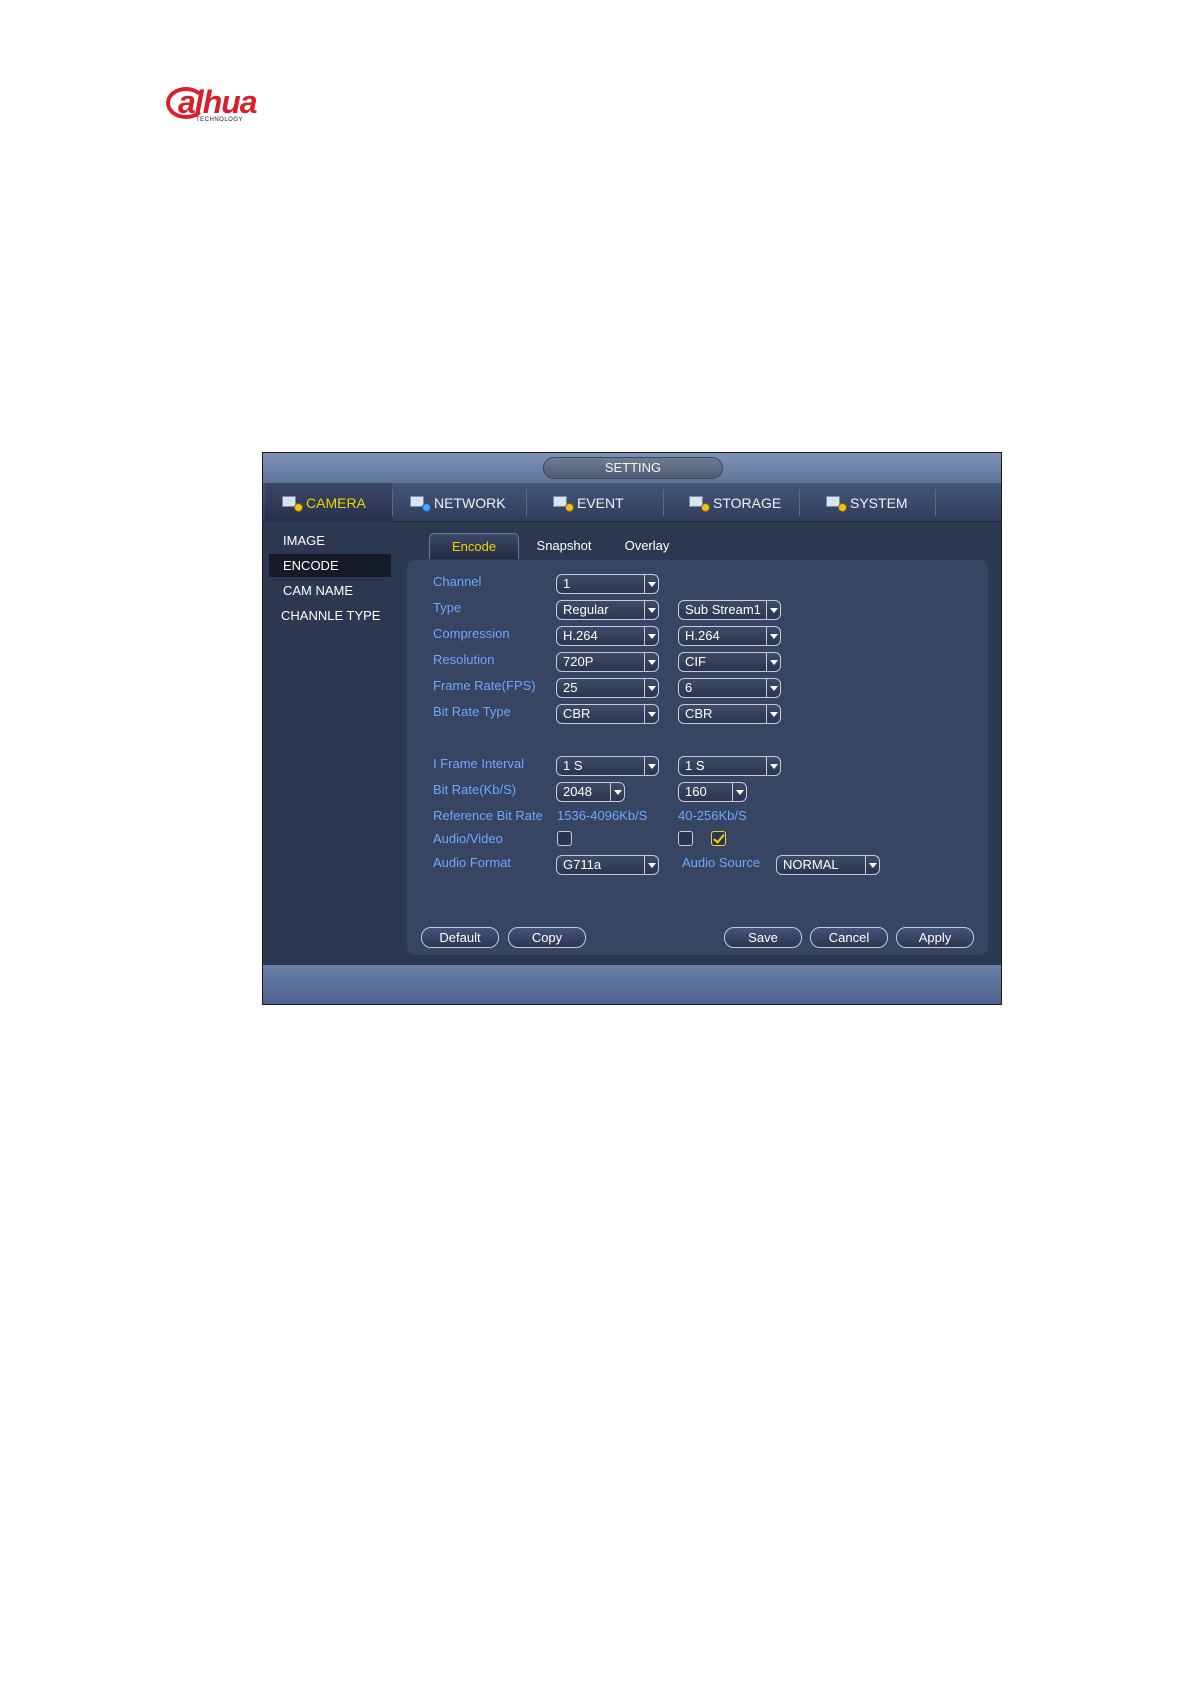  I want to click on nav-tab-label: SYSTEM, so click(879, 502).